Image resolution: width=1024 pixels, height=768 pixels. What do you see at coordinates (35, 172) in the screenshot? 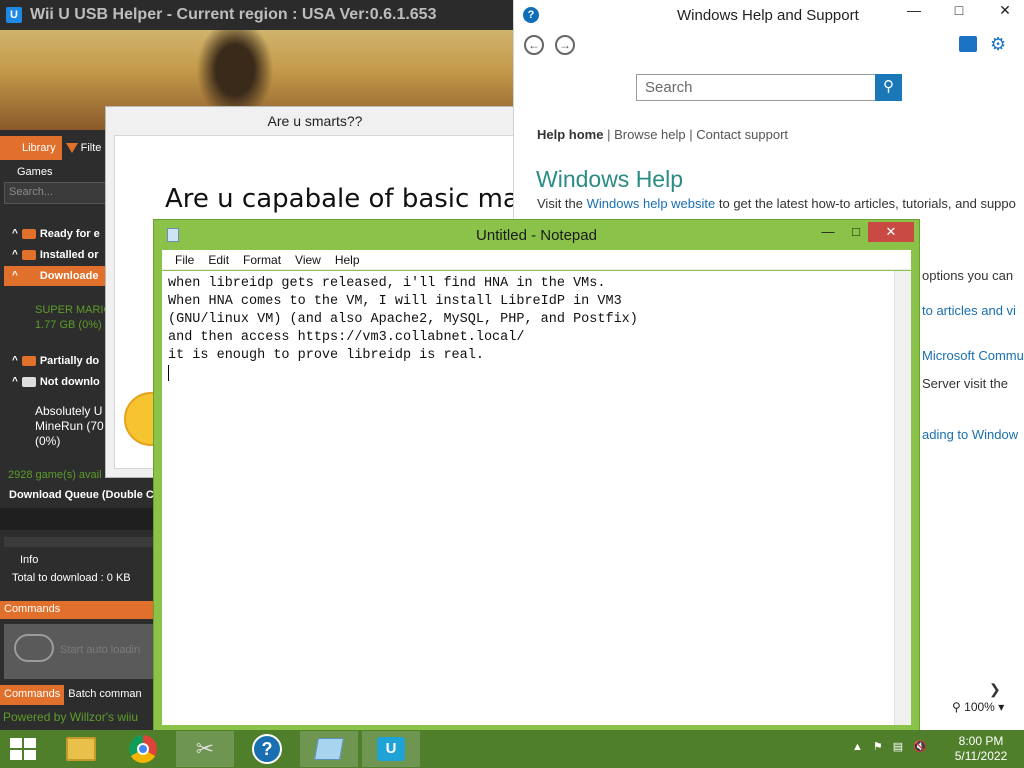
I see `games-label: Games` at bounding box center [35, 172].